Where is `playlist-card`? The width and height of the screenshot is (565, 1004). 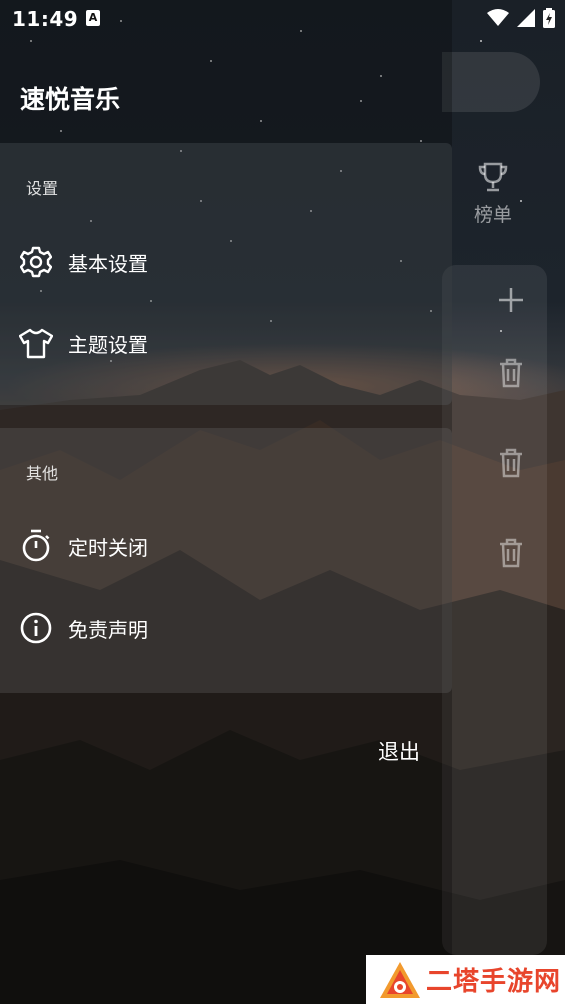
playlist-card is located at coordinates (494, 610).